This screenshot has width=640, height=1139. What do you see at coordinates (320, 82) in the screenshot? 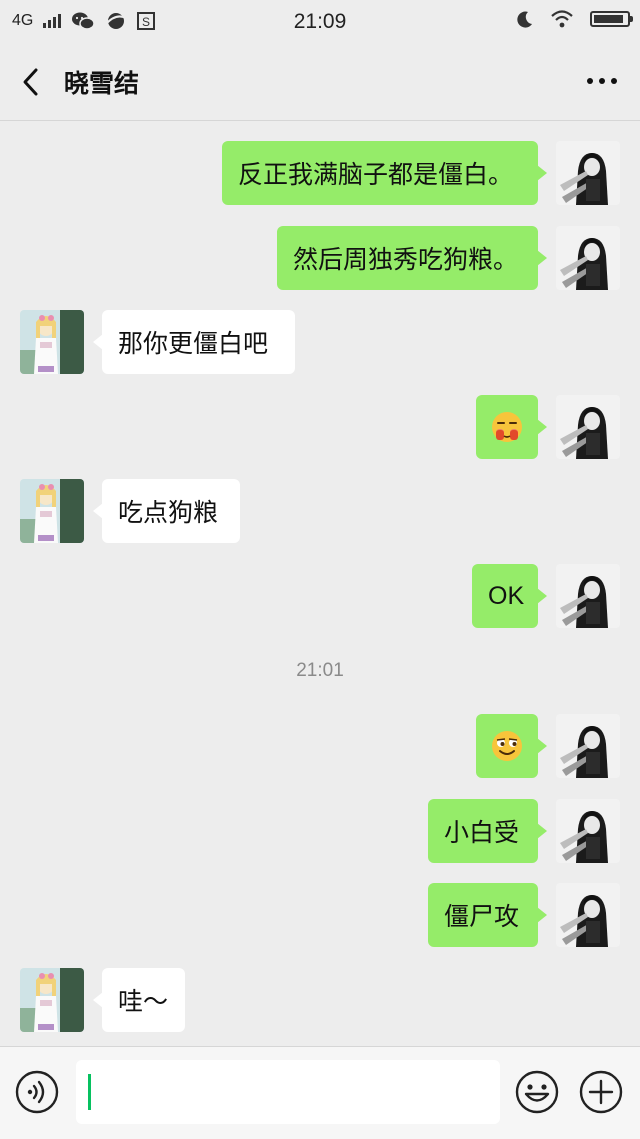
I see `chat-header: 晓雪结` at bounding box center [320, 82].